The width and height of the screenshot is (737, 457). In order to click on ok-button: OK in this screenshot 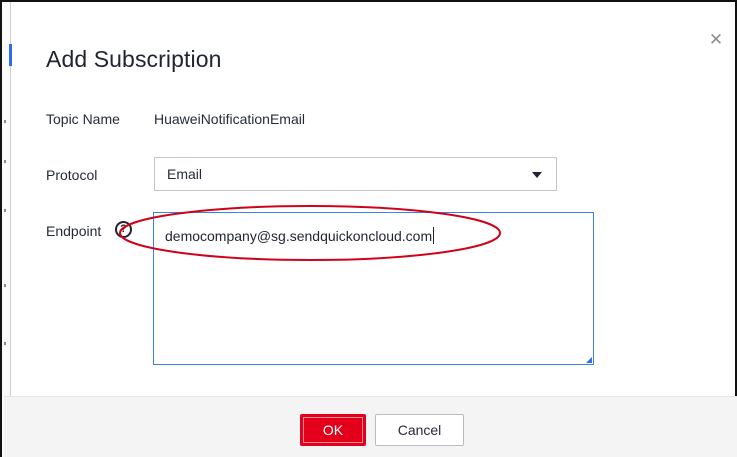, I will do `click(333, 430)`.